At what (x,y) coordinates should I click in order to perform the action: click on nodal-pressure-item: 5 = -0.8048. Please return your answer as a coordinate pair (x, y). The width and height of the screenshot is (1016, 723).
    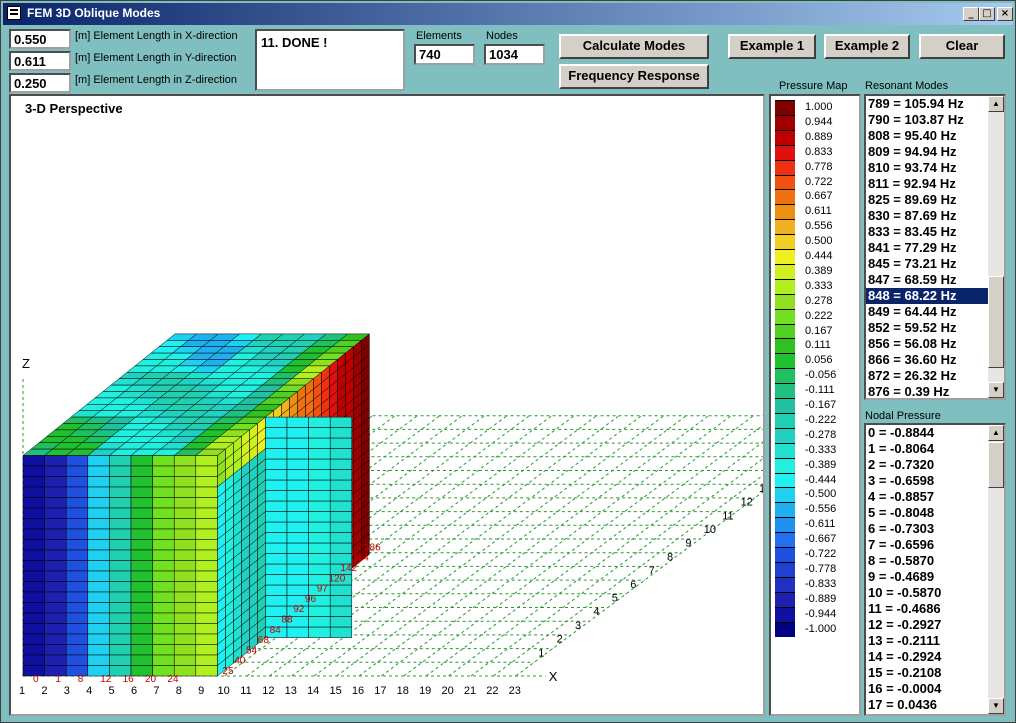
    Looking at the image, I should click on (927, 513).